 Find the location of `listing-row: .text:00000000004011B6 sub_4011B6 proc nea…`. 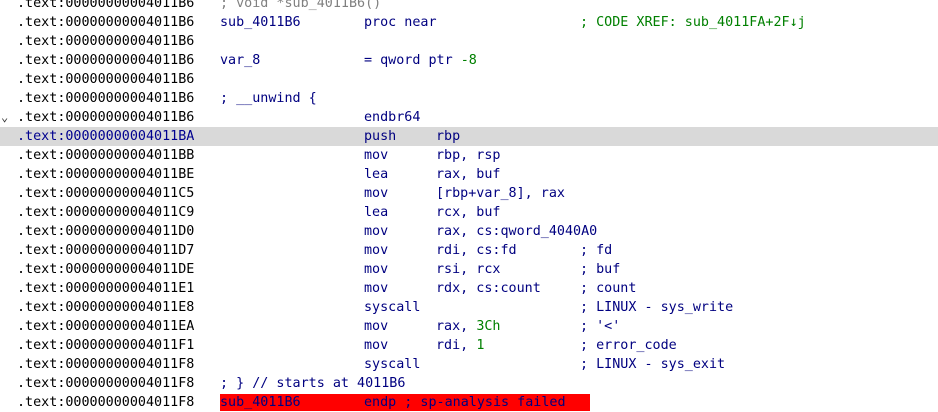

listing-row: .text:00000000004011B6 sub_4011B6 proc nea… is located at coordinates (469, 22).